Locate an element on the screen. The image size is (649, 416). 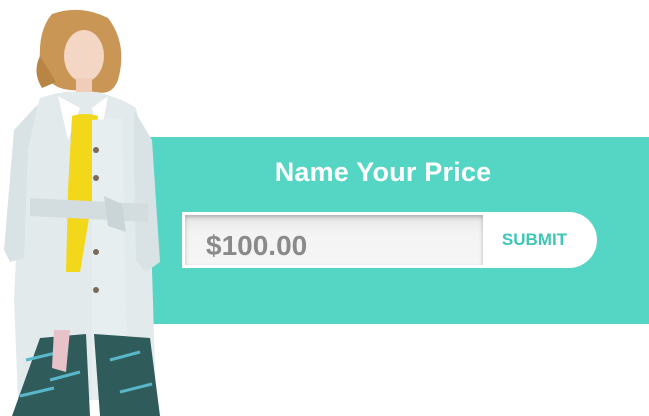
price-input is located at coordinates (334, 240).